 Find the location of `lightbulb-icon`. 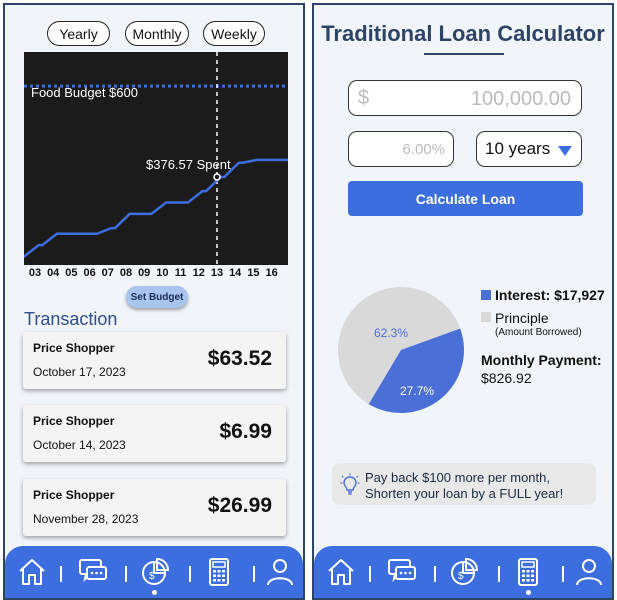

lightbulb-icon is located at coordinates (350, 484).